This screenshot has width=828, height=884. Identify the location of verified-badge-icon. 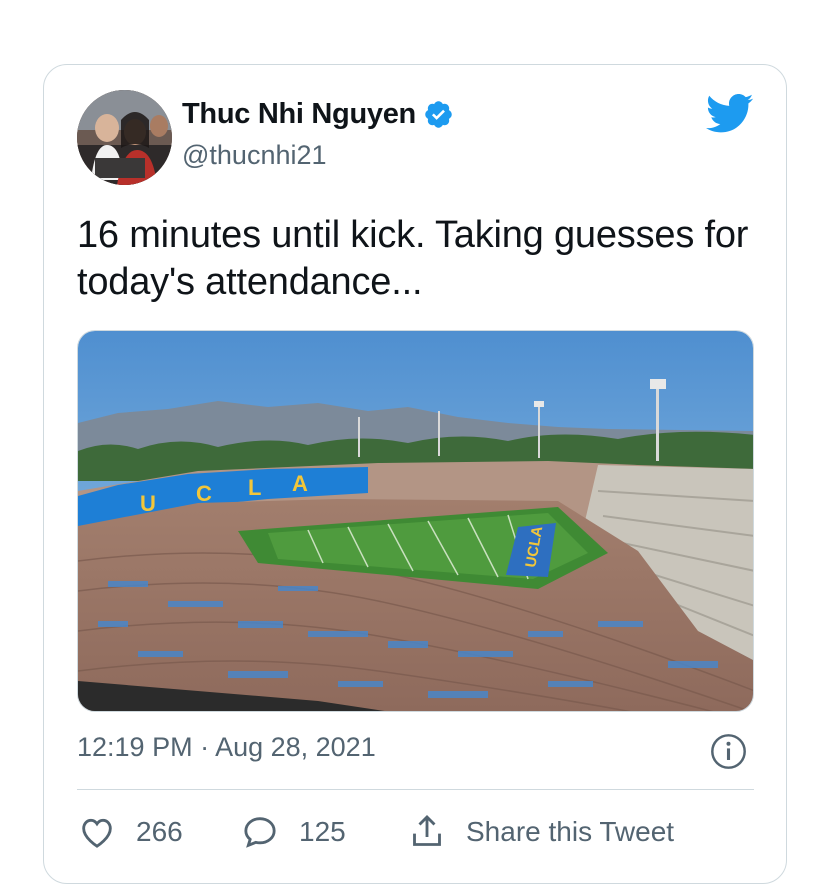
(438, 114).